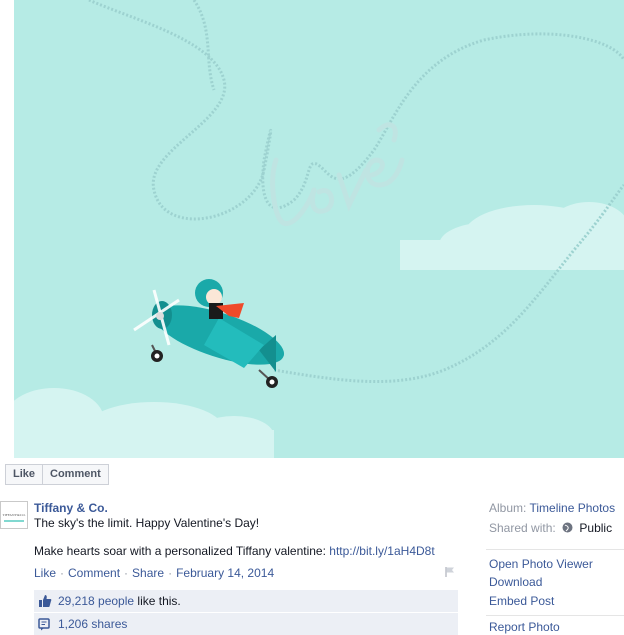 This screenshot has height=635, width=624. Describe the element at coordinates (595, 528) in the screenshot. I see `privacy-value: Public` at that location.